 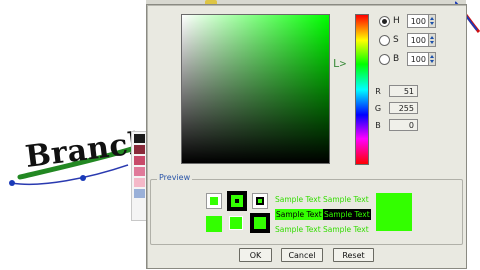 I want to click on hue-slider, so click(x=362, y=89).